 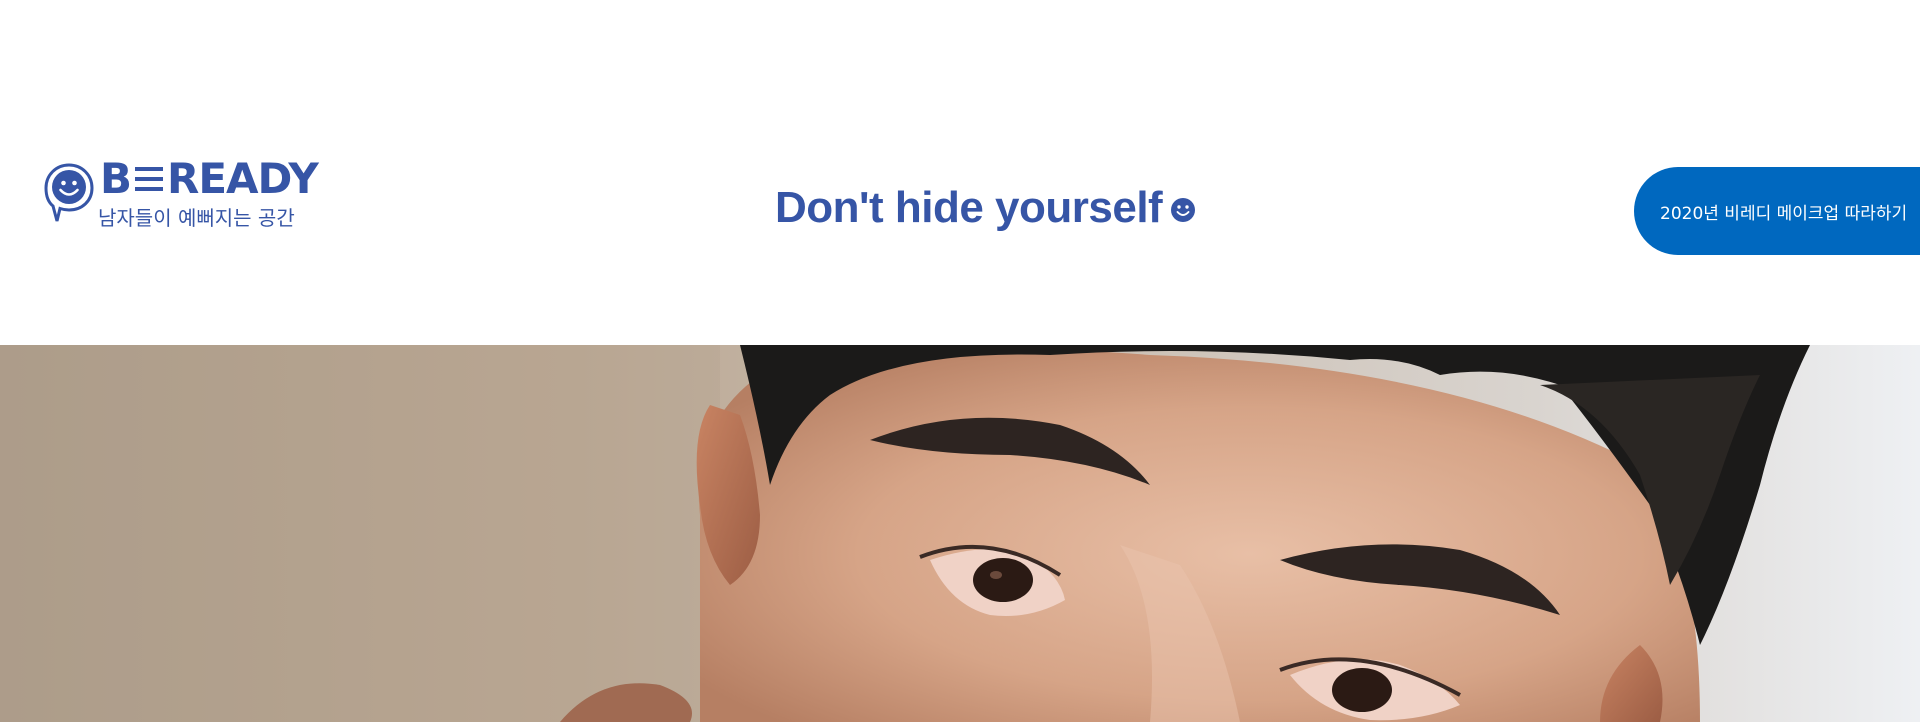 I want to click on logo-tagline: 남자들이 예뻐지는 공간, so click(x=196, y=218).